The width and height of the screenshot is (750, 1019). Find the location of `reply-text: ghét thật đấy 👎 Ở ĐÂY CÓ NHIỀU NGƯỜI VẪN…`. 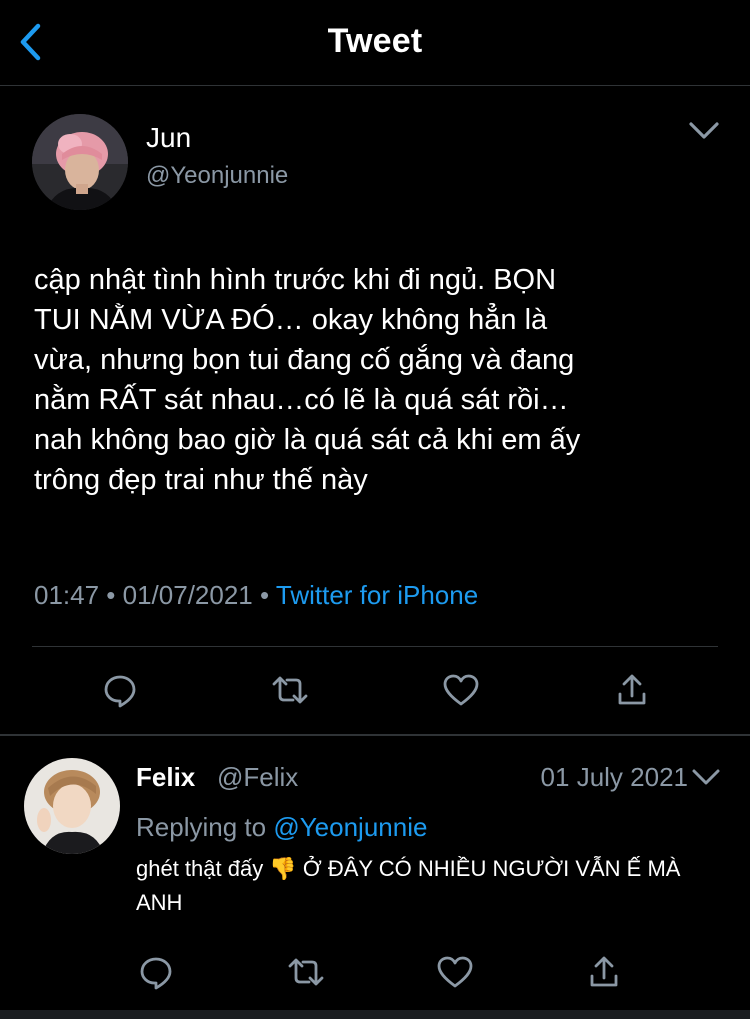

reply-text: ghét thật đấy 👎 Ở ĐÂY CÓ NHIỀU NGƯỜI VẪN… is located at coordinates (431, 886).